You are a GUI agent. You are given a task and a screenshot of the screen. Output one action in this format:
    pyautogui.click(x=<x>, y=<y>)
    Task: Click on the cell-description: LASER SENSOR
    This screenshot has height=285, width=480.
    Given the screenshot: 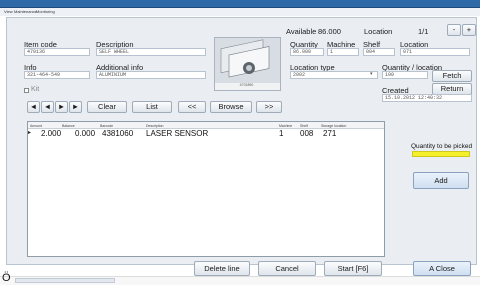 What is the action you would take?
    pyautogui.click(x=177, y=133)
    